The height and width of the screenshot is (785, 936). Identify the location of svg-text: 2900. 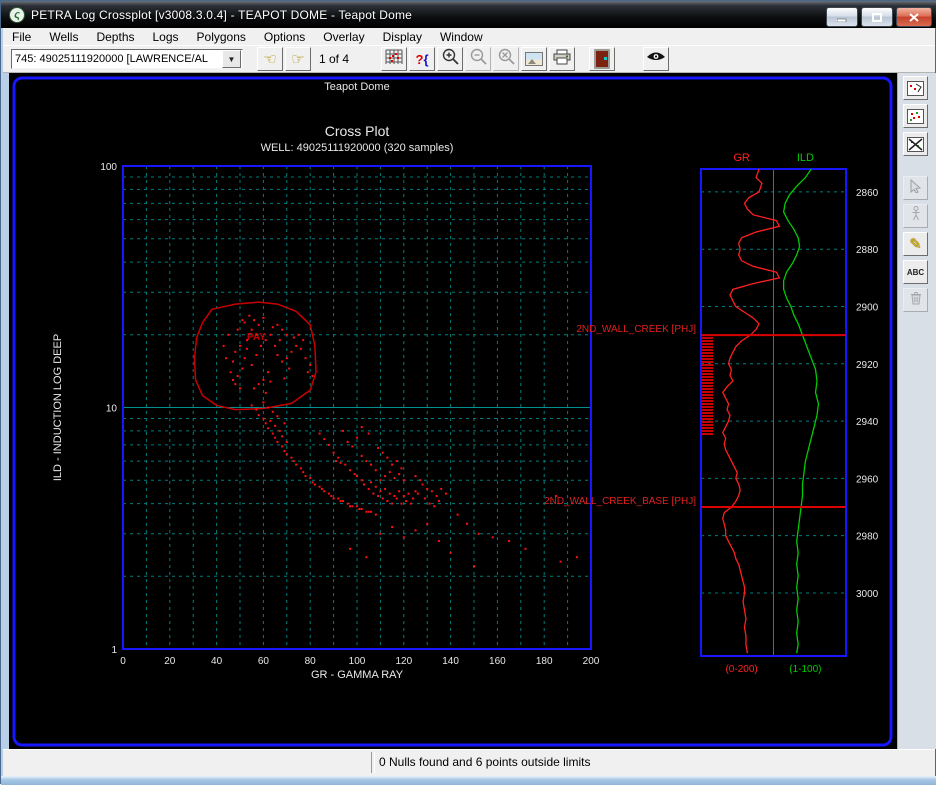
(867, 308).